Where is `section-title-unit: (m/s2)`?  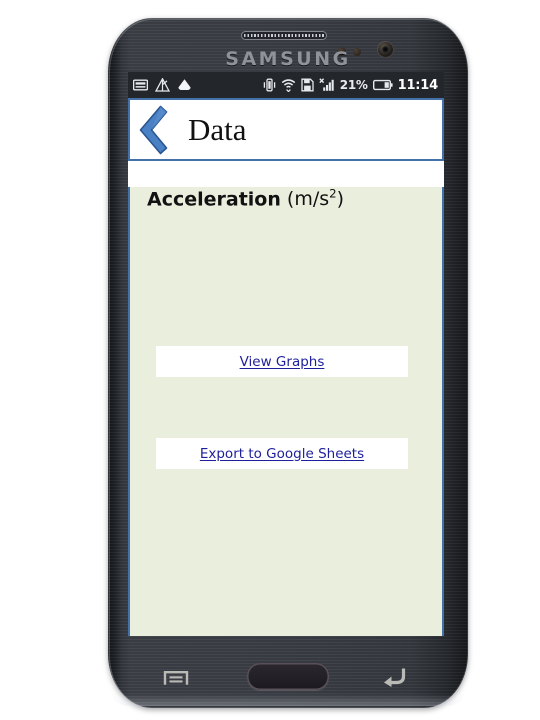
section-title-unit: (m/s2) is located at coordinates (312, 199).